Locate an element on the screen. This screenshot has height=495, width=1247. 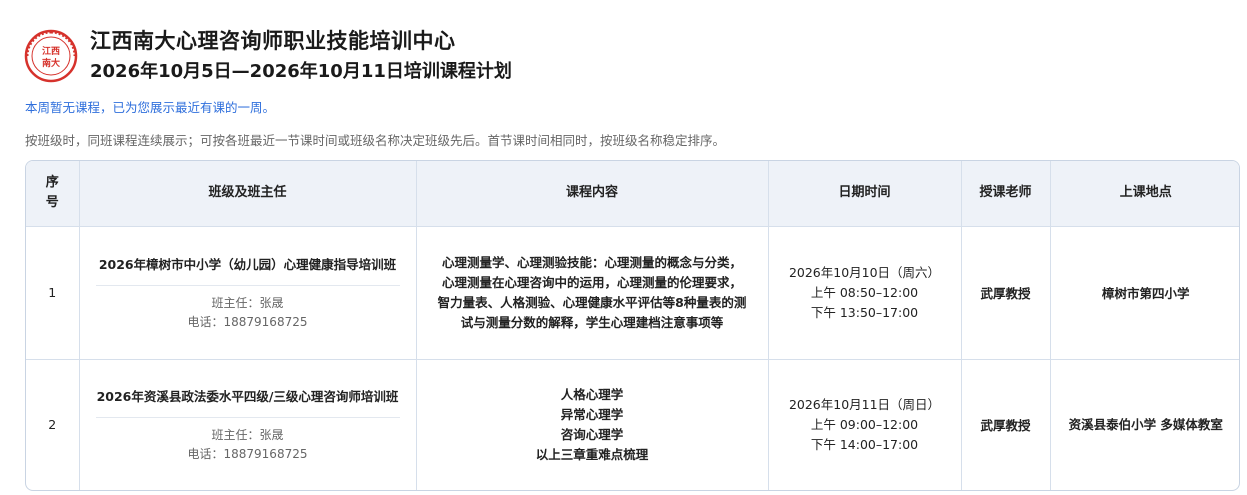
col-header-location: 上课地点 is located at coordinates (1144, 194).